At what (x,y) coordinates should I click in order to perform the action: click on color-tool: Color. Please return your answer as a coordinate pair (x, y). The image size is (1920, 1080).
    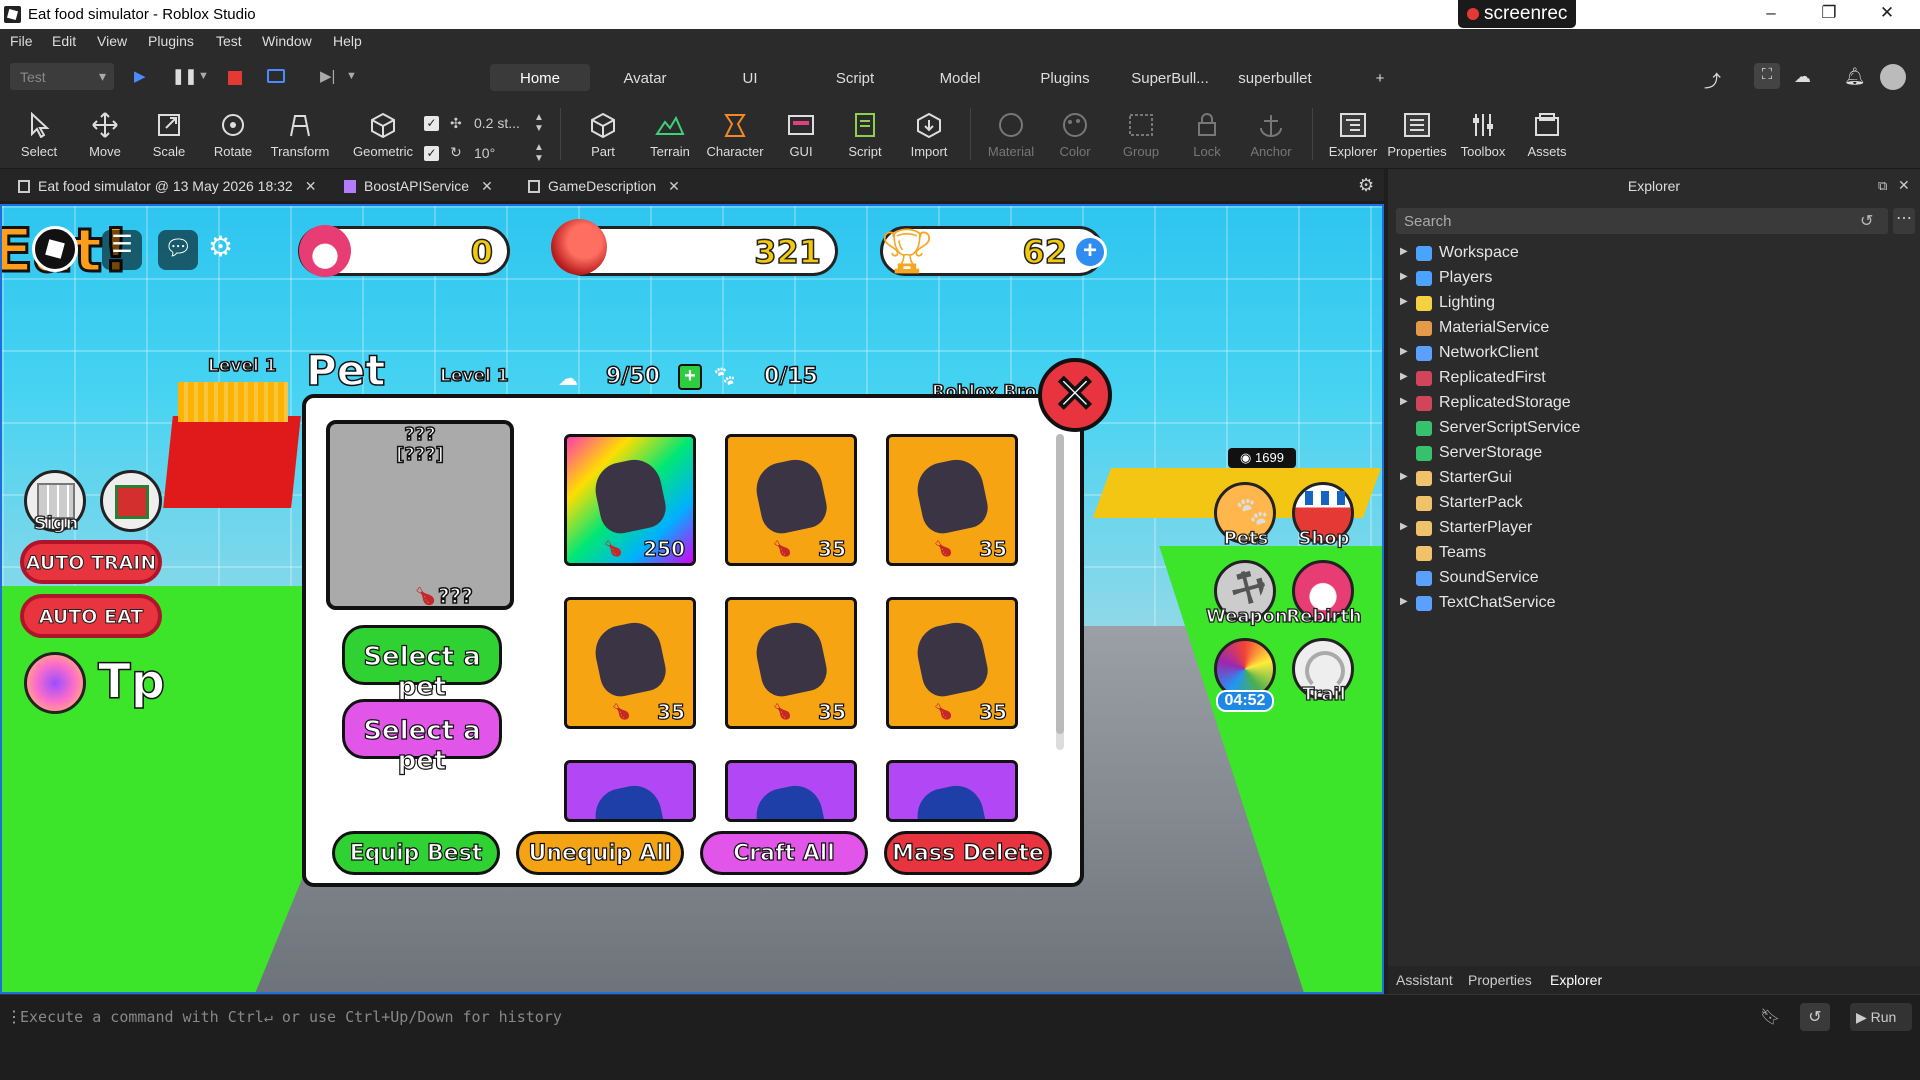
    Looking at the image, I should click on (1075, 134).